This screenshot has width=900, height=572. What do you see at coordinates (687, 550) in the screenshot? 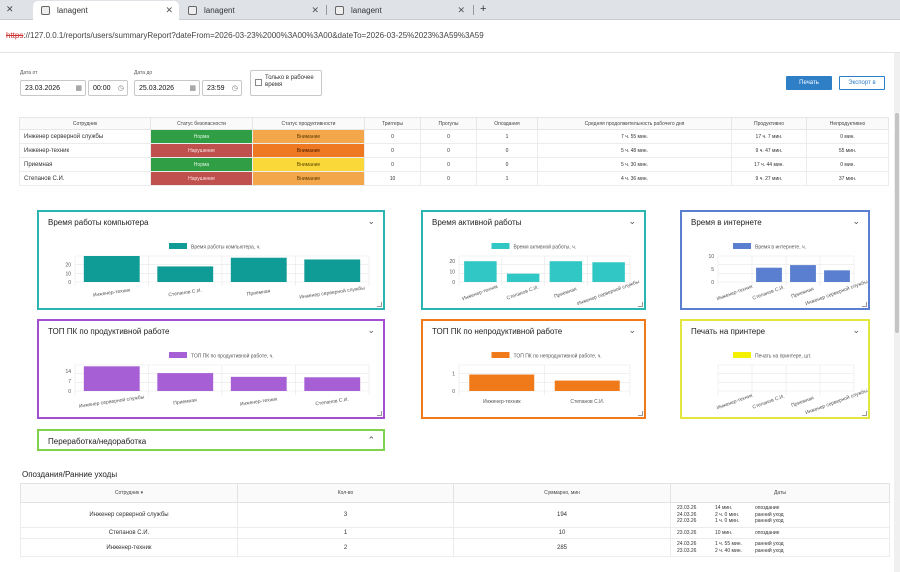
I see `late-date: 23.03.26` at bounding box center [687, 550].